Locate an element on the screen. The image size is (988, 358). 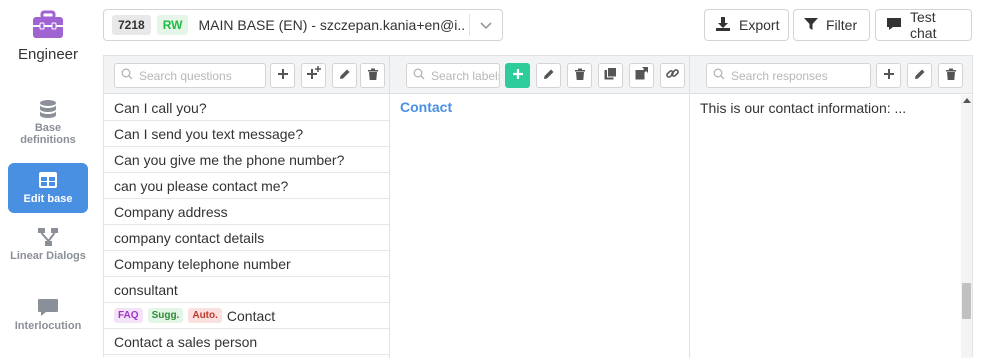
question-row: Can you give me the phone number? is located at coordinates (246, 160).